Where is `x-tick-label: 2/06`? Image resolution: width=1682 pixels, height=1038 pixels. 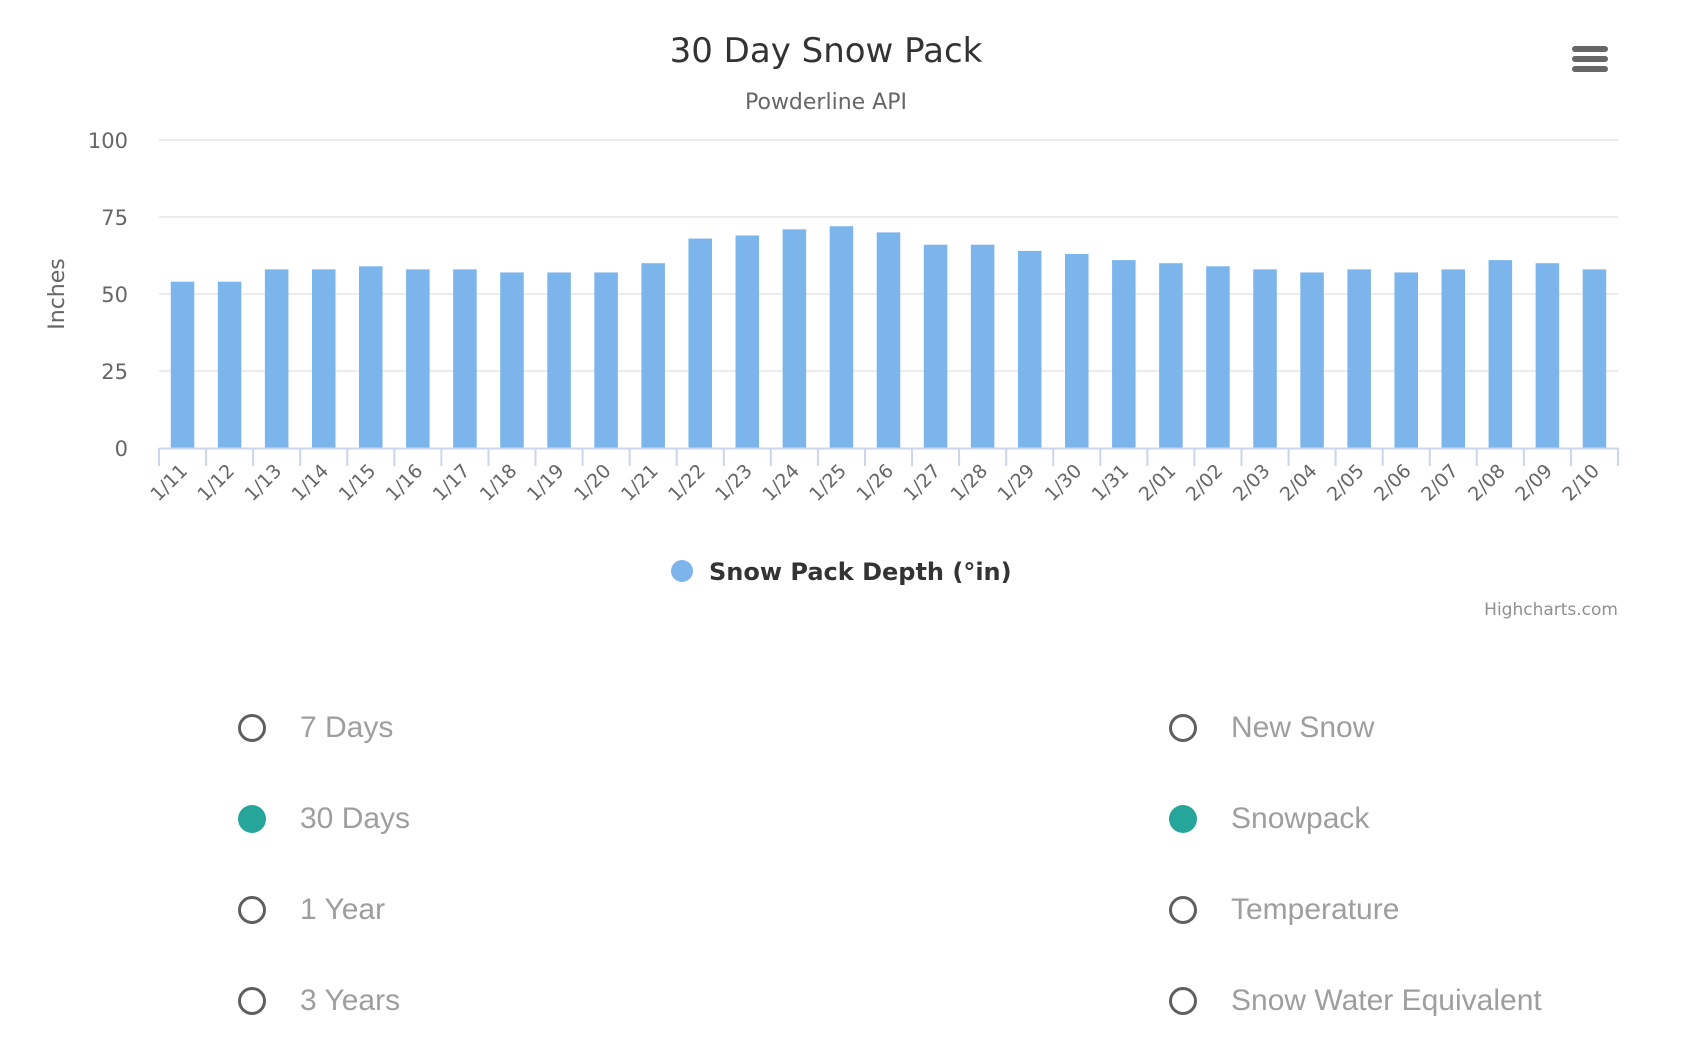
x-tick-label: 2/06 is located at coordinates (1393, 483).